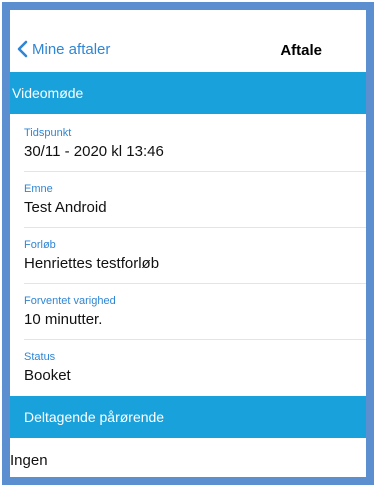  What do you see at coordinates (195, 368) in the screenshot?
I see `field-status: Status Booket` at bounding box center [195, 368].